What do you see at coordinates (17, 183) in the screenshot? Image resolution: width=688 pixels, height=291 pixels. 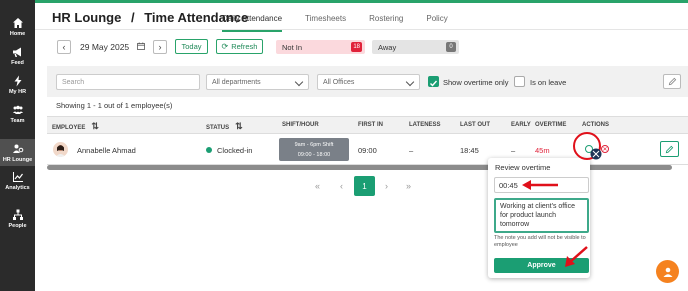 I see `sidebar-item-analytics: Analytics` at bounding box center [17, 183].